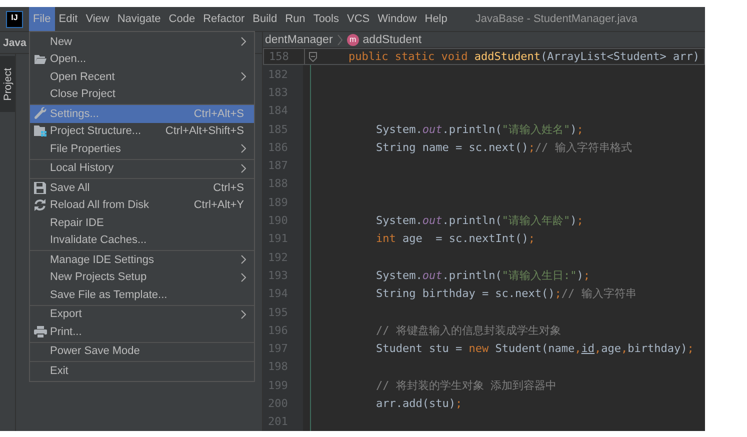 This screenshot has height=437, width=747. What do you see at coordinates (312, 57) in the screenshot?
I see `fold-icon` at bounding box center [312, 57].